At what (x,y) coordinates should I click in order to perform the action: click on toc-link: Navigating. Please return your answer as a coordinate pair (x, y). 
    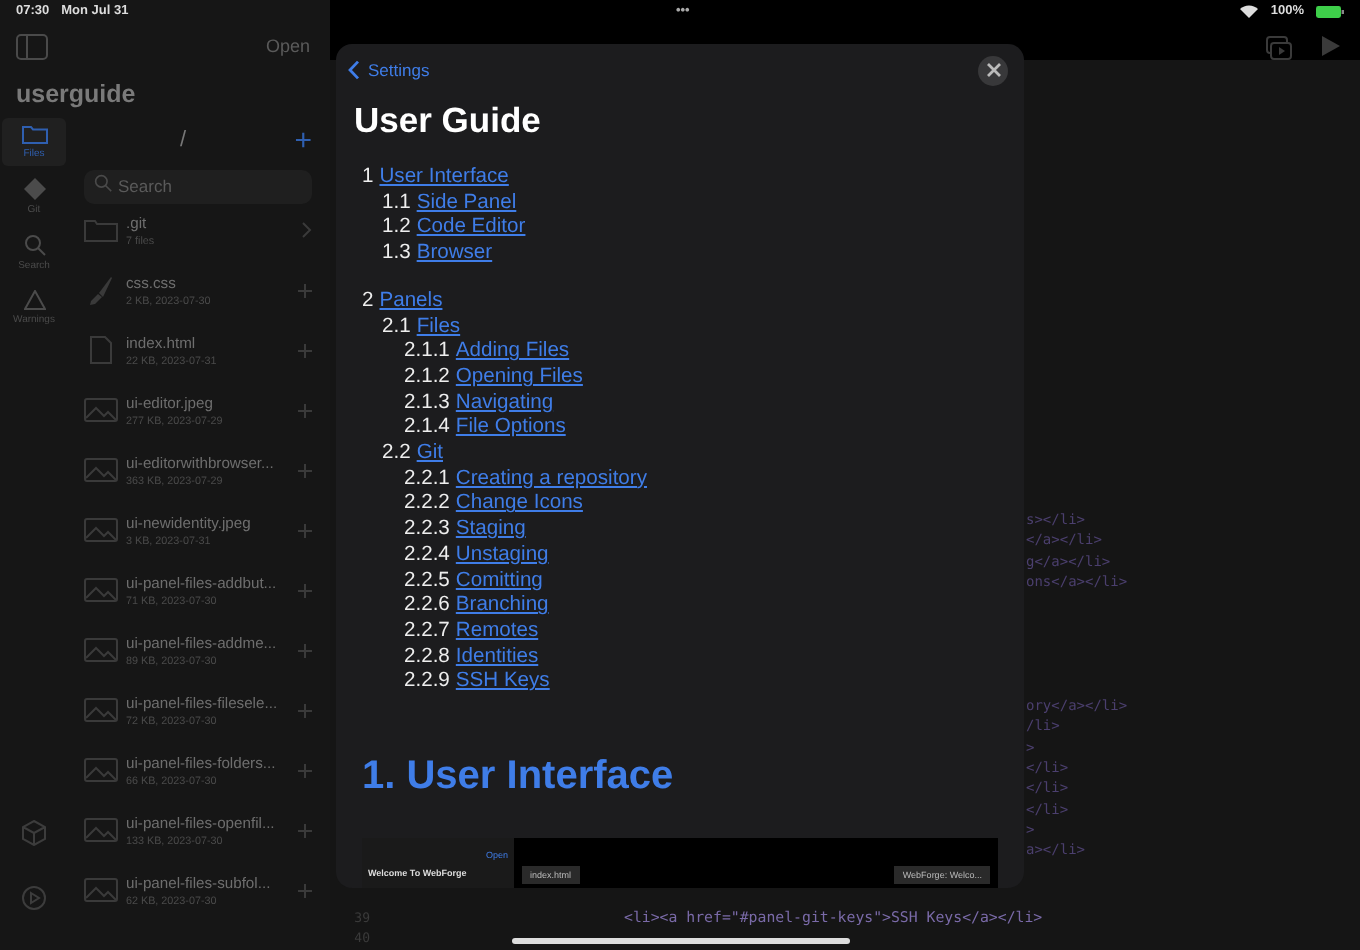
    Looking at the image, I should click on (504, 404).